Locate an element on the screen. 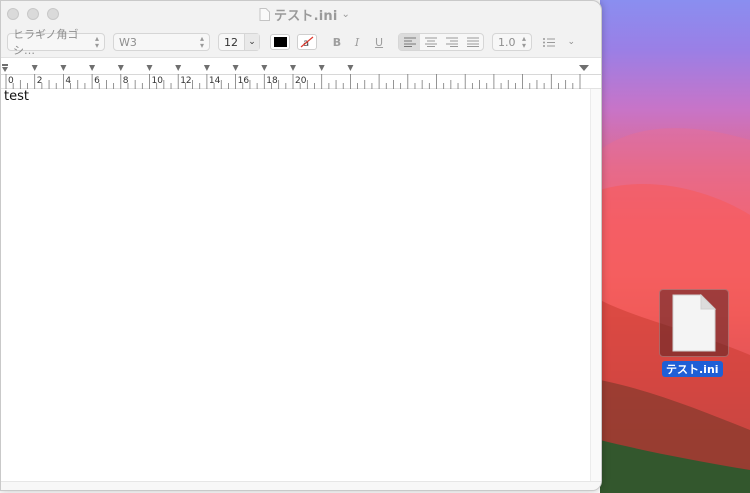  align-left-button is located at coordinates (409, 42).